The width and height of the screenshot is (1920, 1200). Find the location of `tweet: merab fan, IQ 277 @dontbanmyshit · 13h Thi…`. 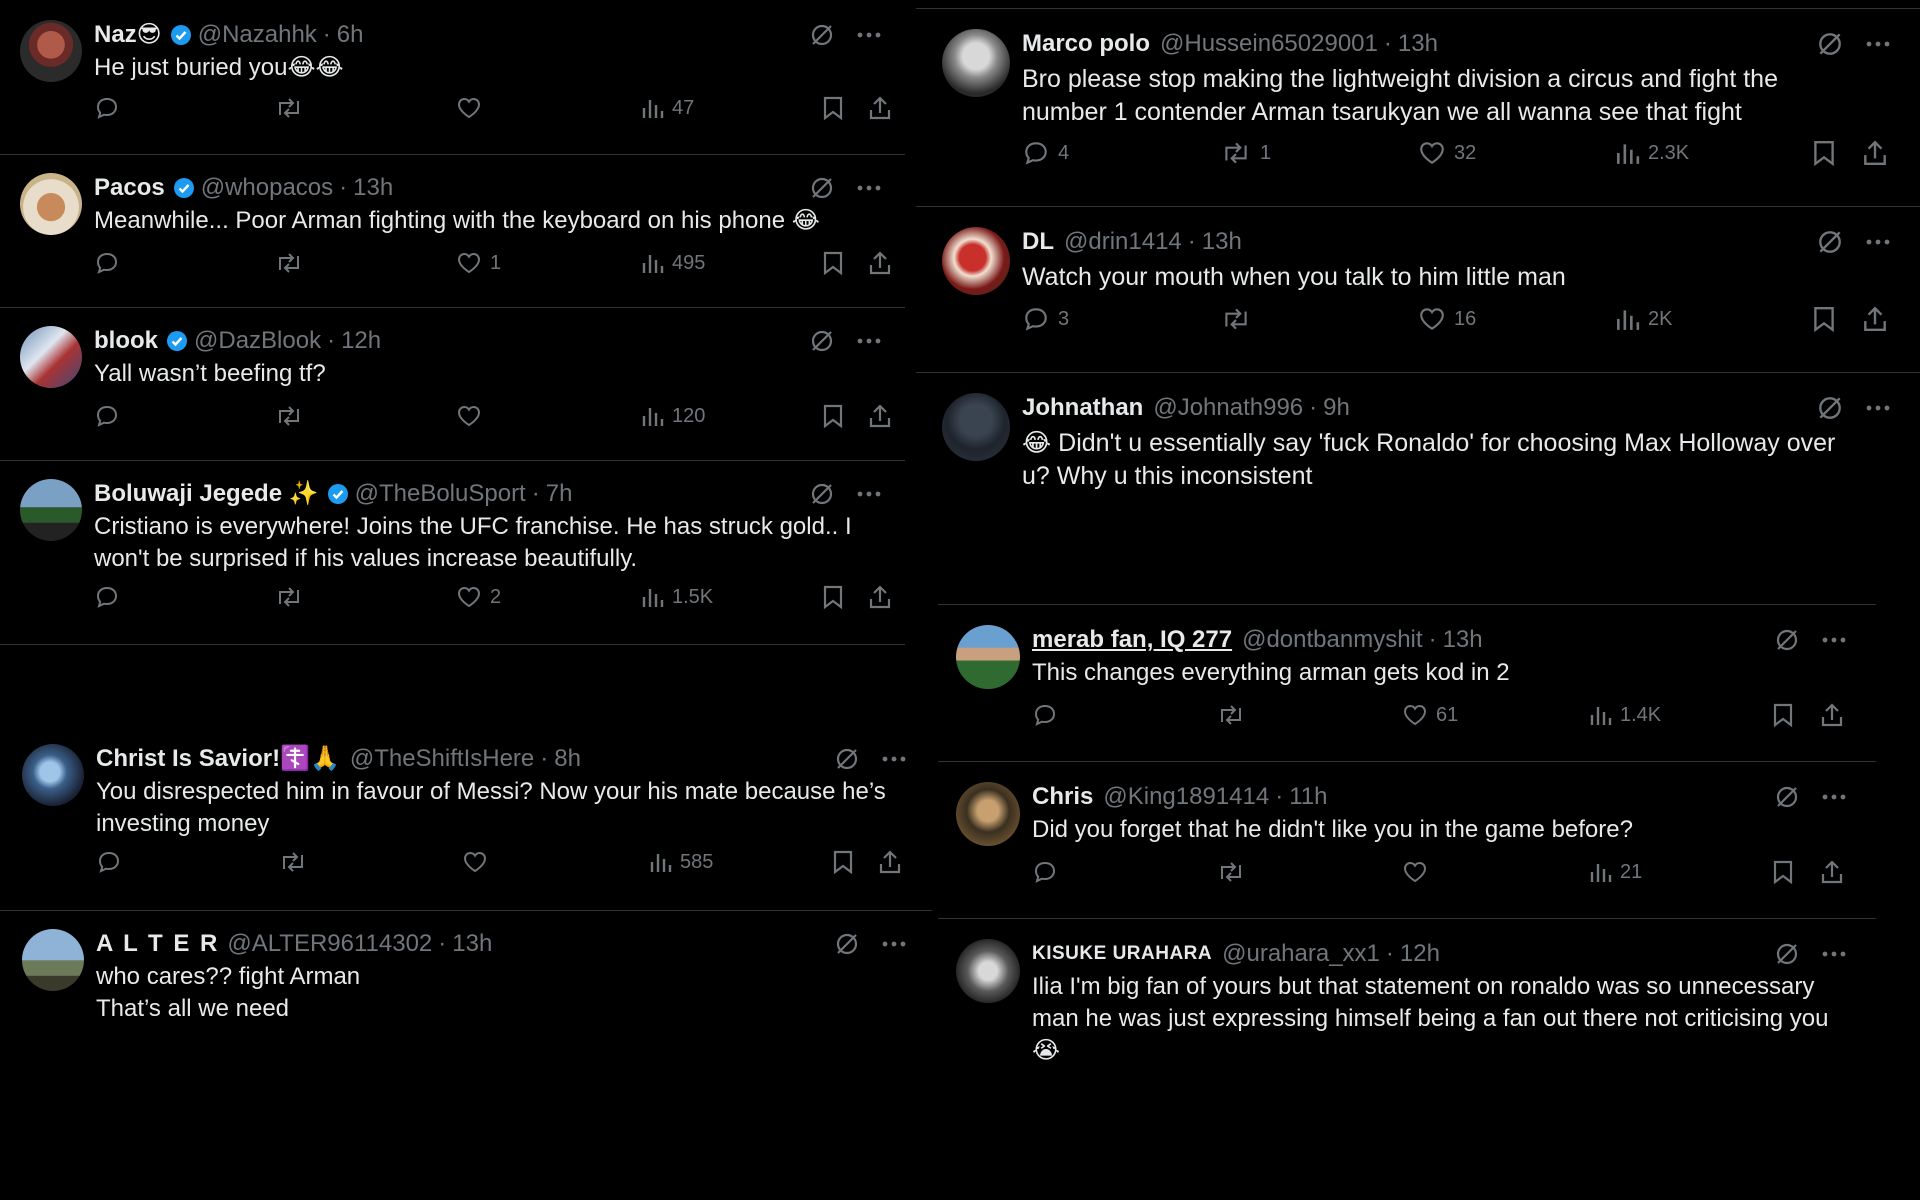

tweet: merab fan, IQ 277 @dontbanmyshit · 13h Thi… is located at coordinates (1407, 683).